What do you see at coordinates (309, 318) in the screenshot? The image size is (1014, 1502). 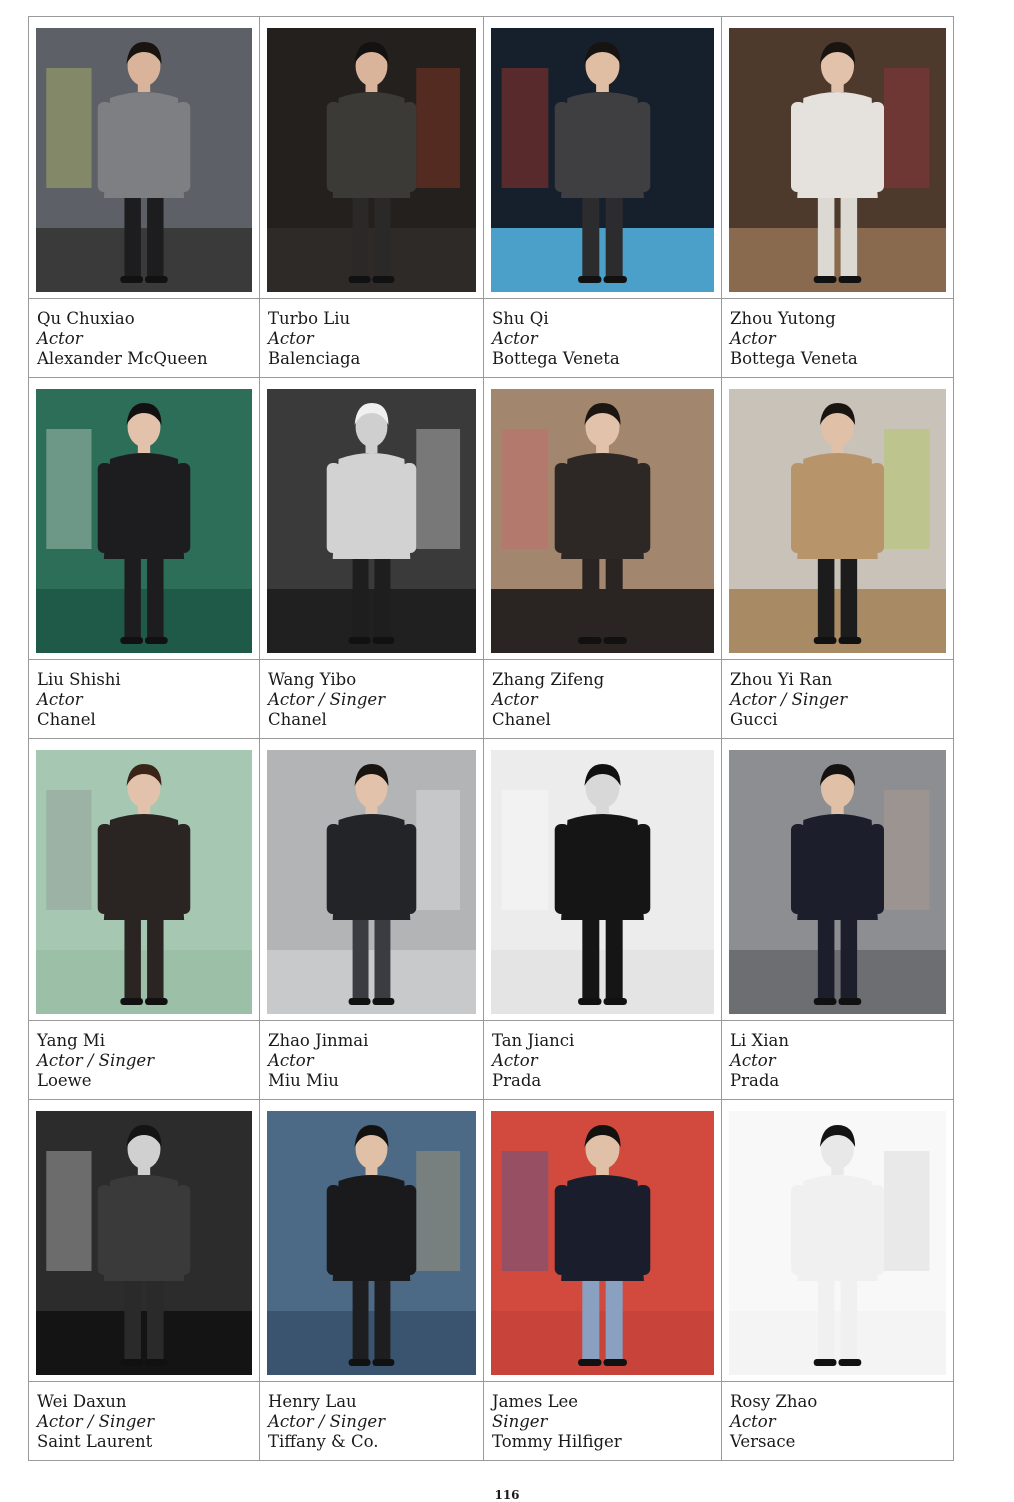 I see `person-name: Turbo Liu` at bounding box center [309, 318].